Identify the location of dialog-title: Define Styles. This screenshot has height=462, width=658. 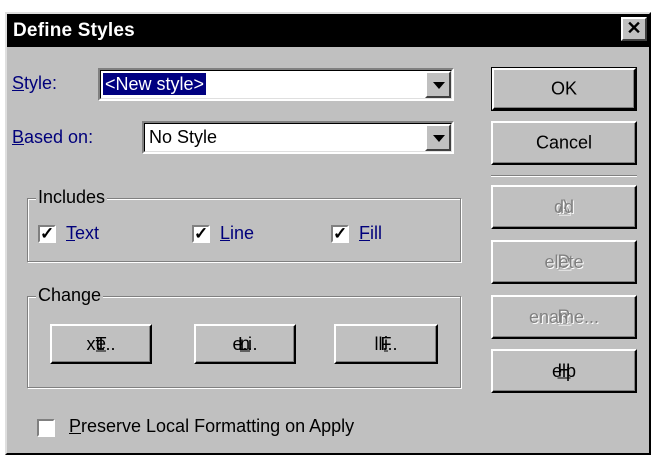
(74, 30).